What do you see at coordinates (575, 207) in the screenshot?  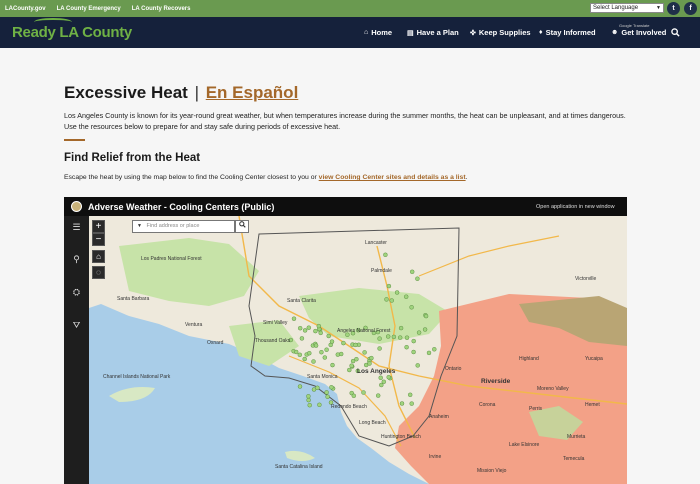 I see `open-in-new-window-link: Open application in new window` at bounding box center [575, 207].